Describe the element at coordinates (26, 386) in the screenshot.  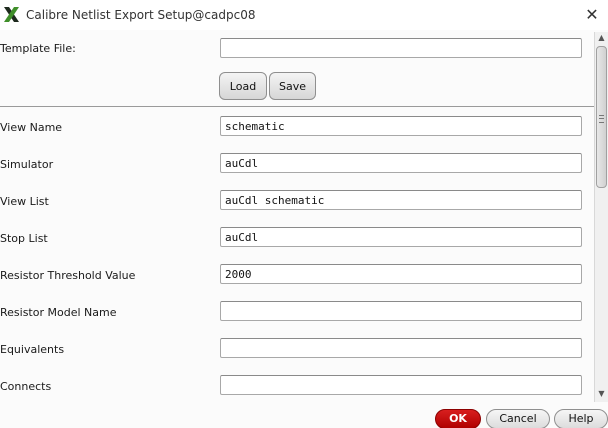
I see `connects-label: Connects` at that location.